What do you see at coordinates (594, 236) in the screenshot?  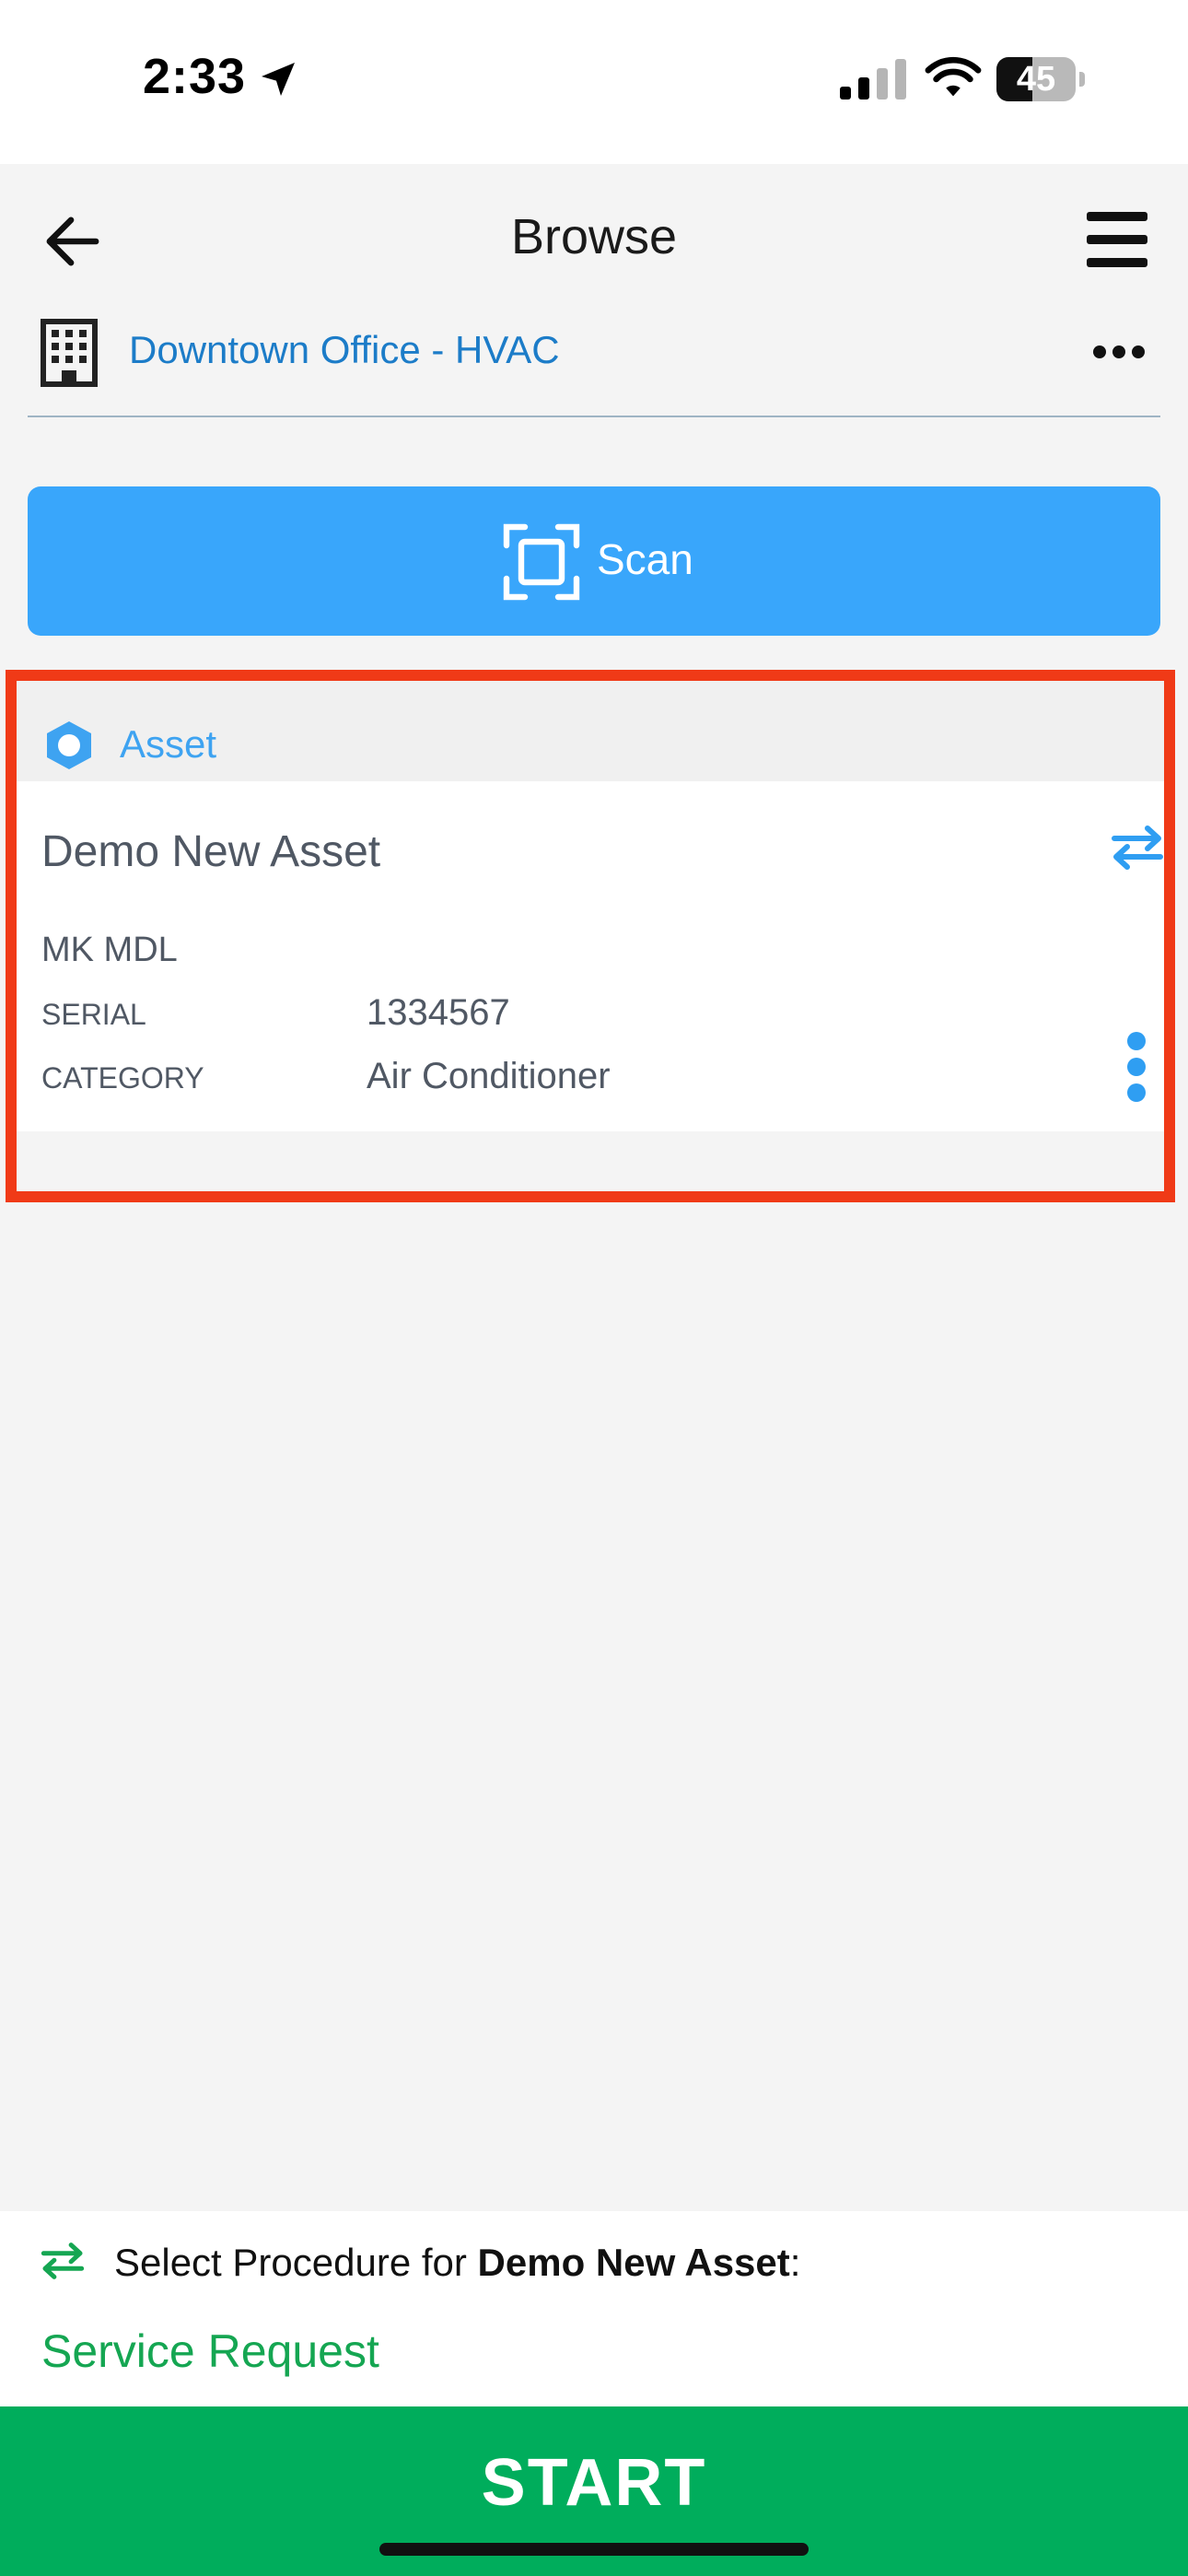 I see `page-title: Browse` at bounding box center [594, 236].